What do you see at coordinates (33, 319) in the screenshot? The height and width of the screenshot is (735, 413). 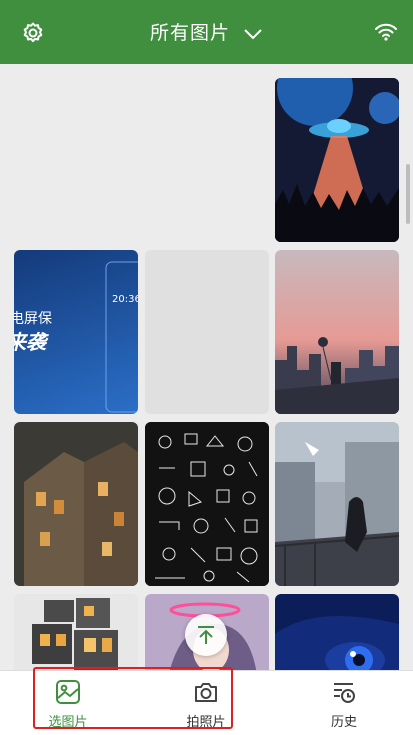 I see `promo-line1: 电屏保` at bounding box center [33, 319].